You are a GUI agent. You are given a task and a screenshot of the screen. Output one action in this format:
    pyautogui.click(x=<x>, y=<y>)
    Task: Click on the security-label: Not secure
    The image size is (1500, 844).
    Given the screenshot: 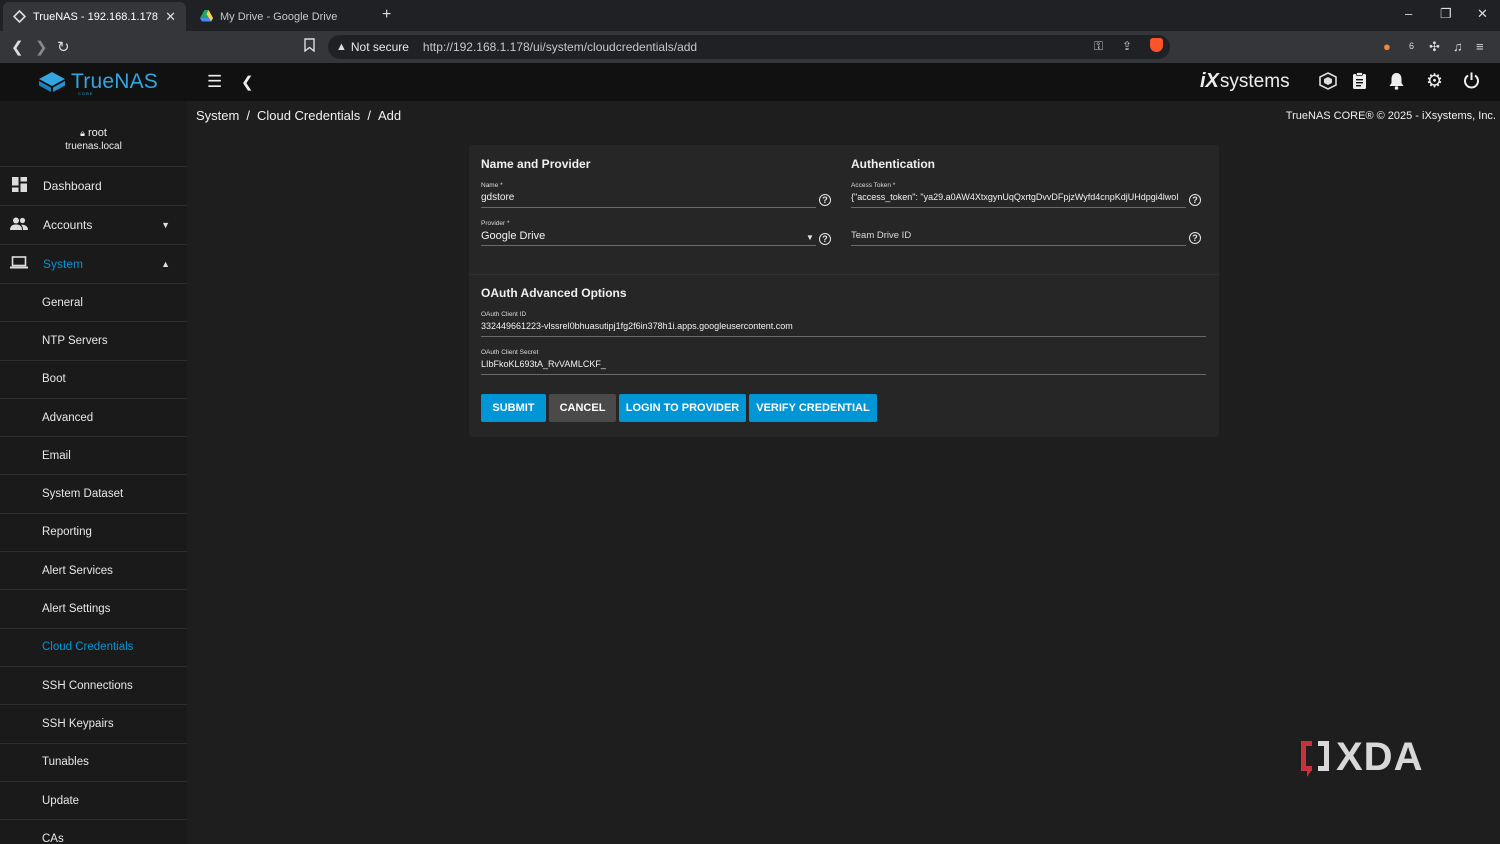 What is the action you would take?
    pyautogui.click(x=379, y=47)
    